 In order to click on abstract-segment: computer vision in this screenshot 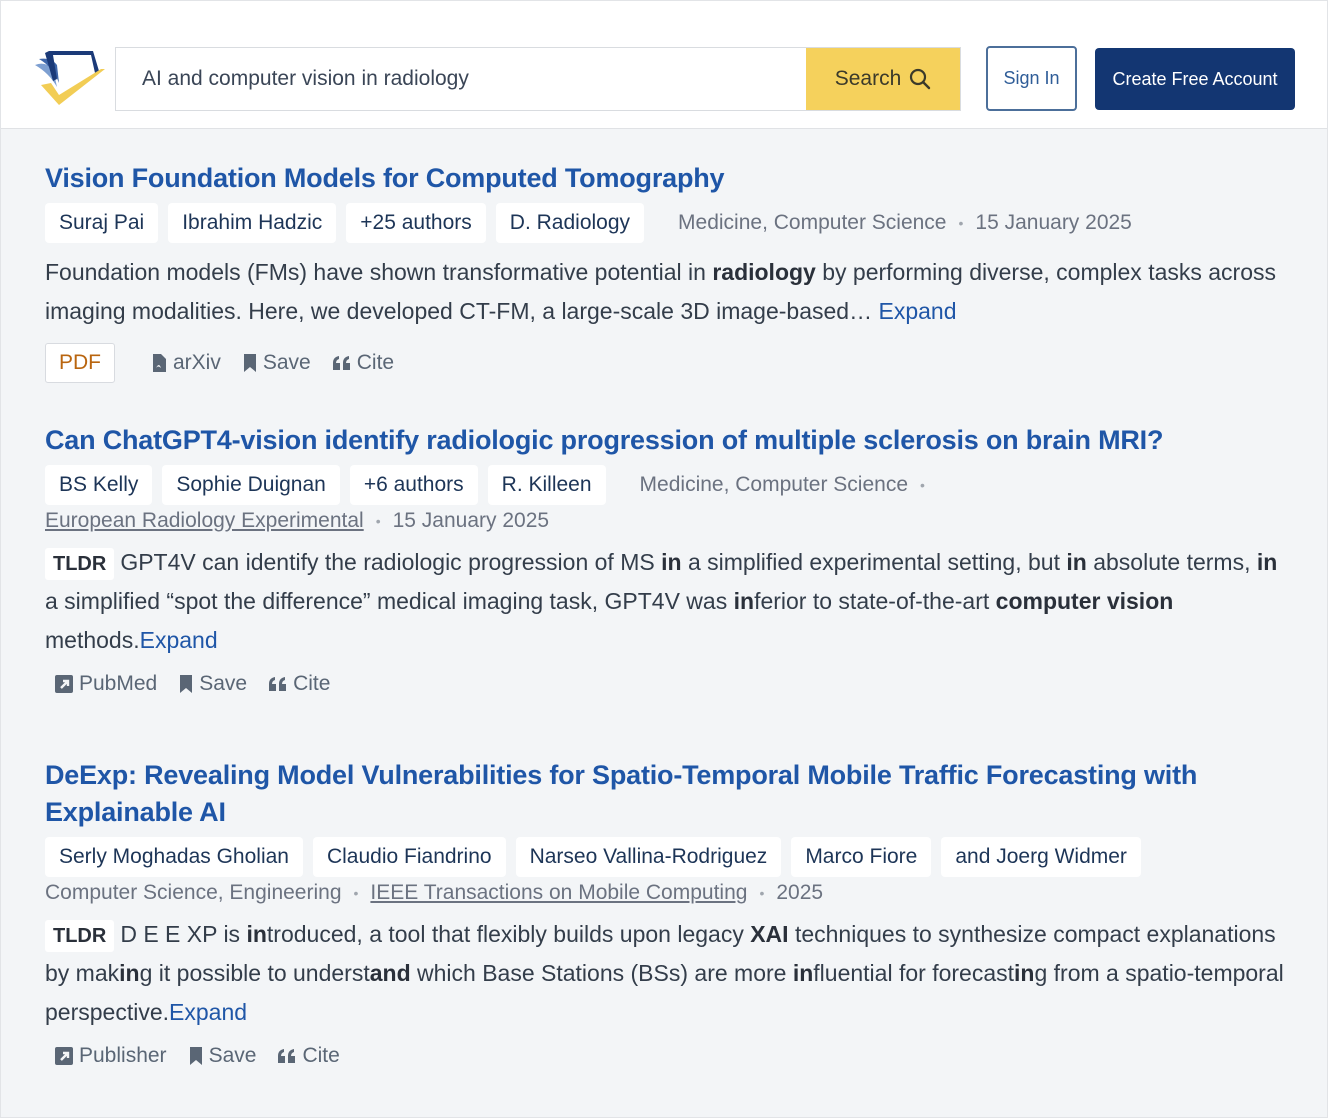, I will do `click(1084, 601)`.